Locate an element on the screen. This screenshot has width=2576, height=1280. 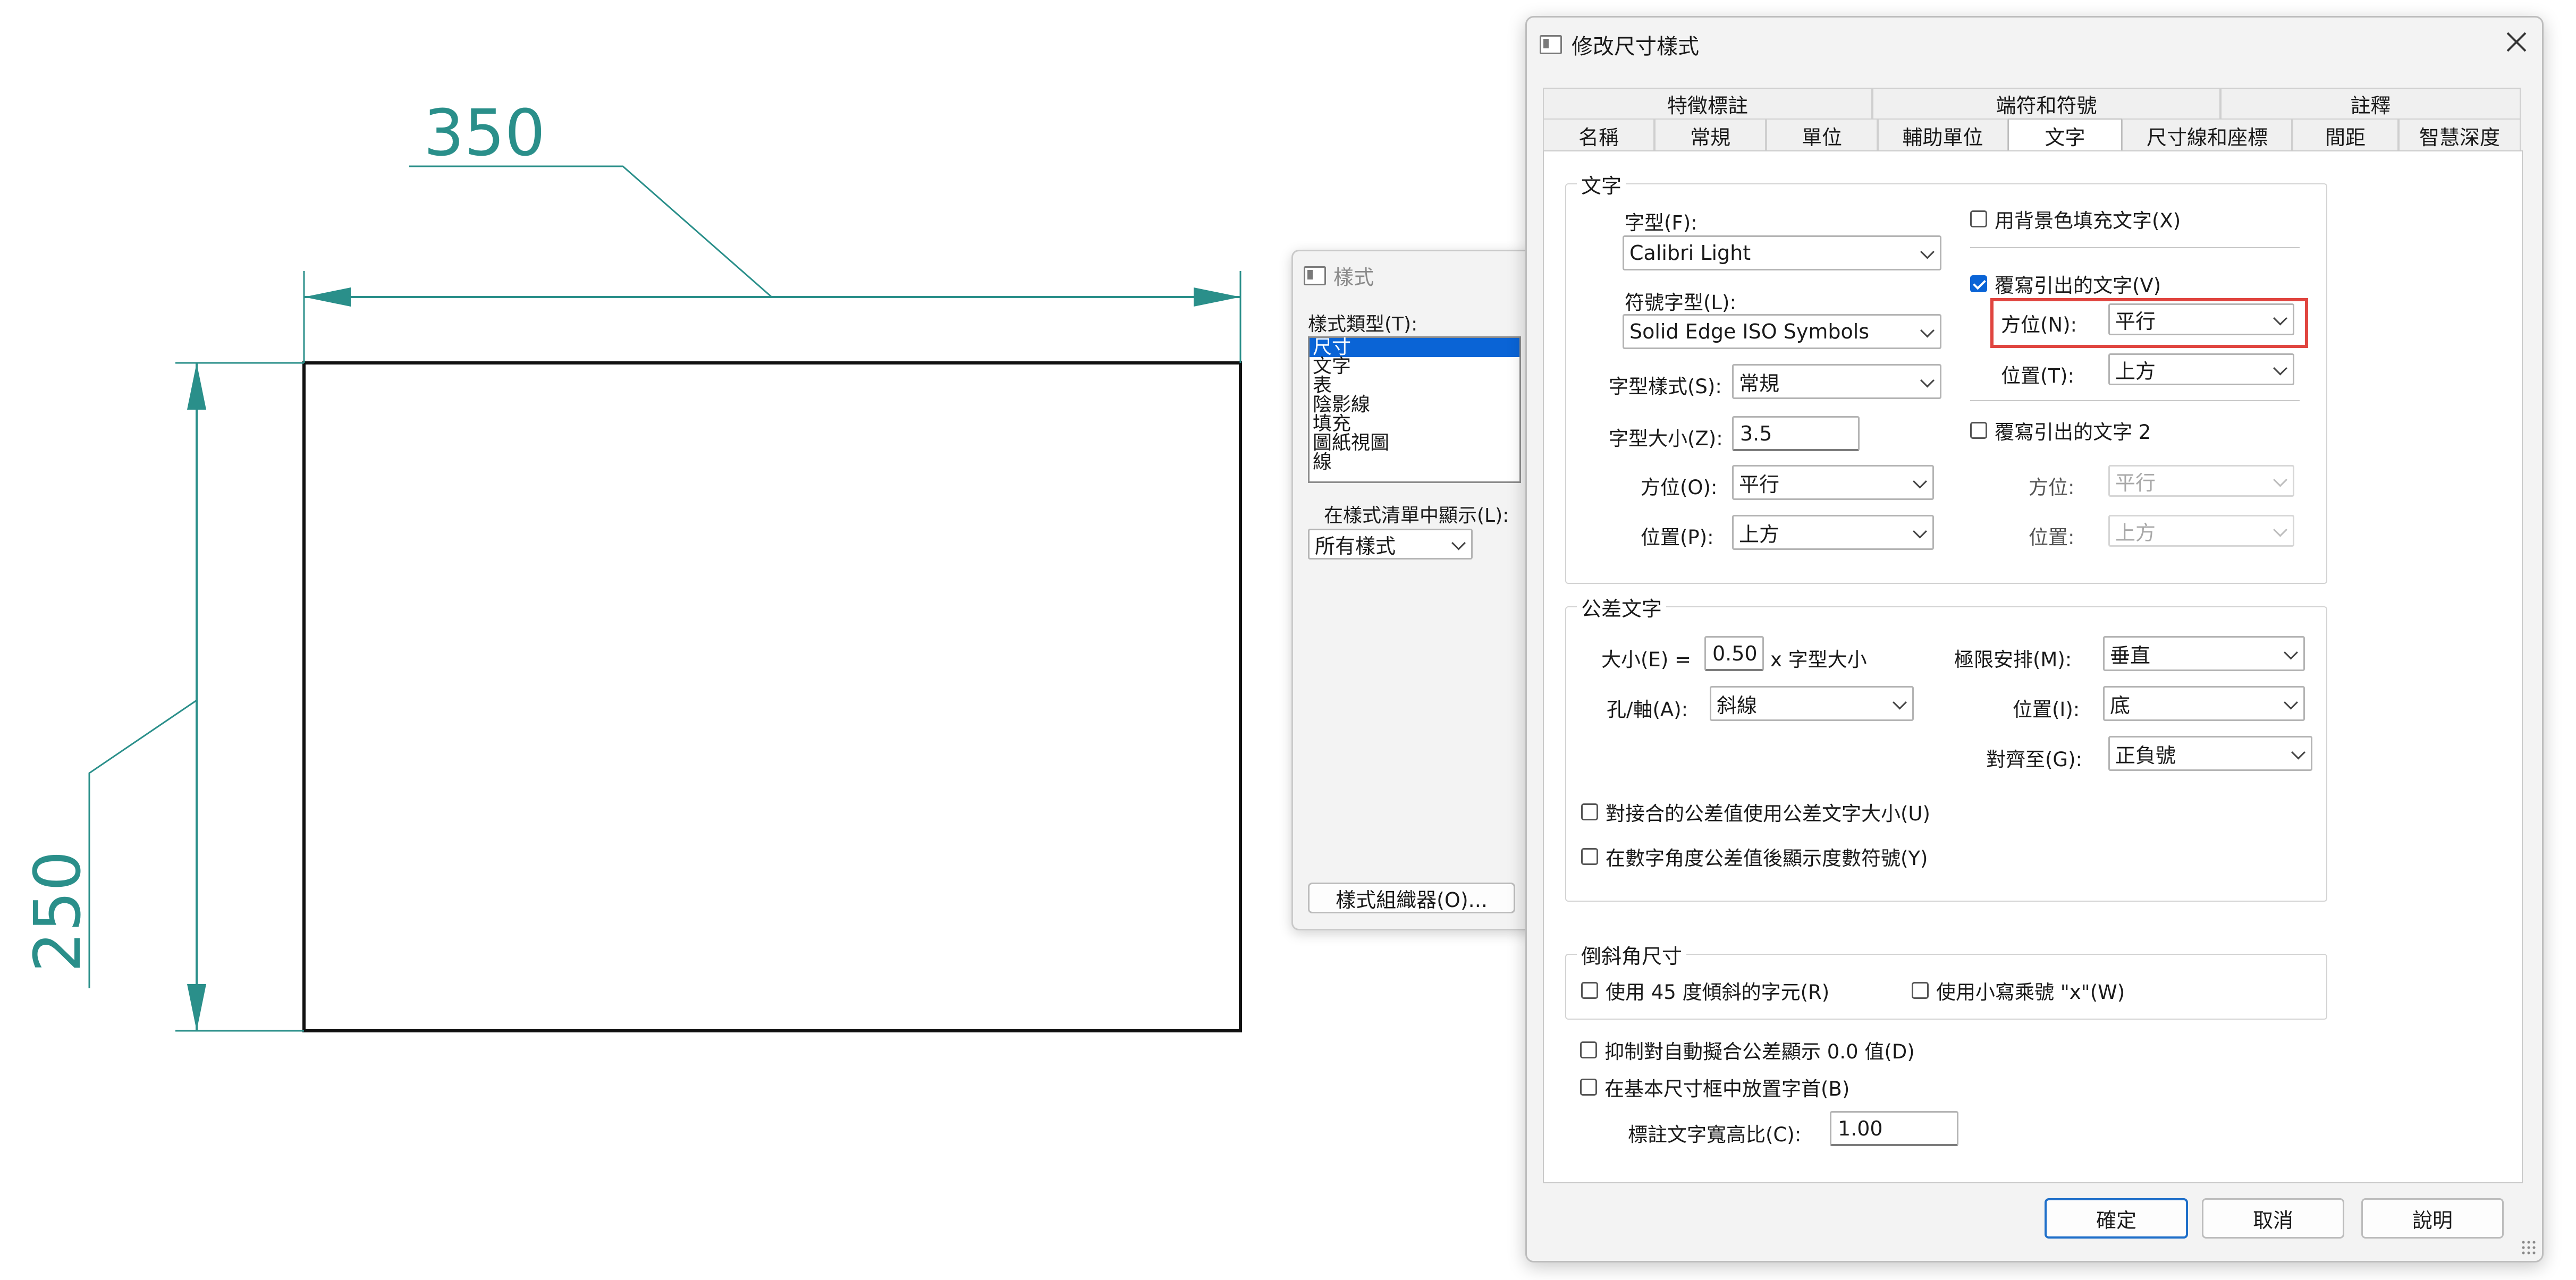
align-to-value: 正負號 is located at coordinates (2145, 755).